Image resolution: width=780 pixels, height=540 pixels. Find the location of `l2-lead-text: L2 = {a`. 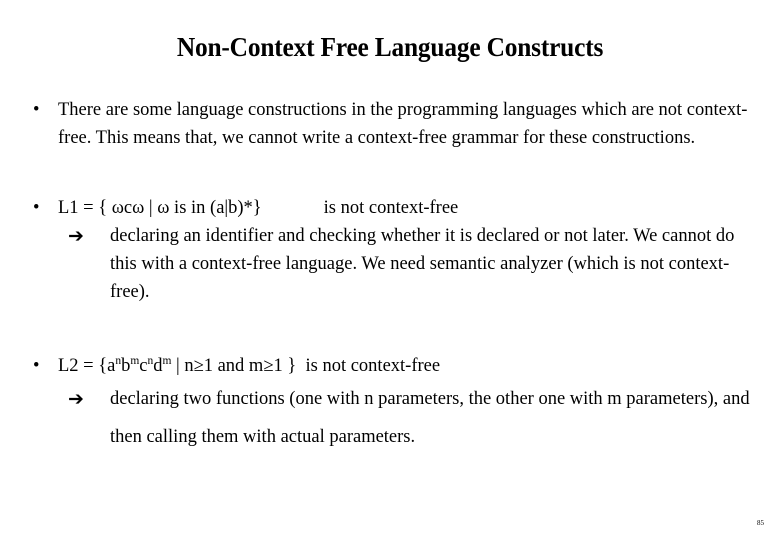

l2-lead-text: L2 = {a is located at coordinates (87, 366).